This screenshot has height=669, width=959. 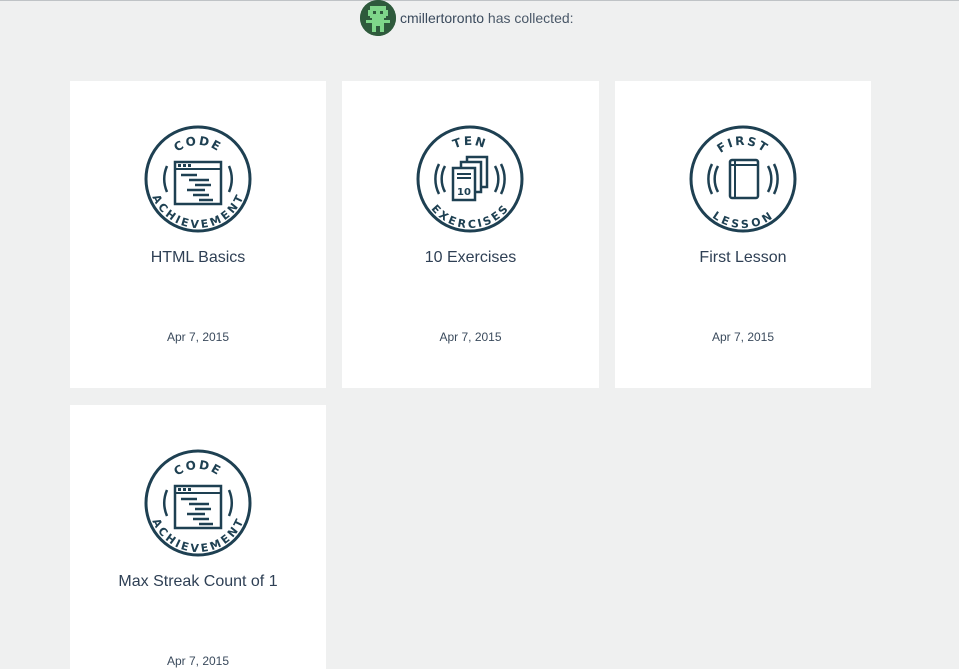 I want to click on svg-text: LESSON, so click(x=742, y=220).